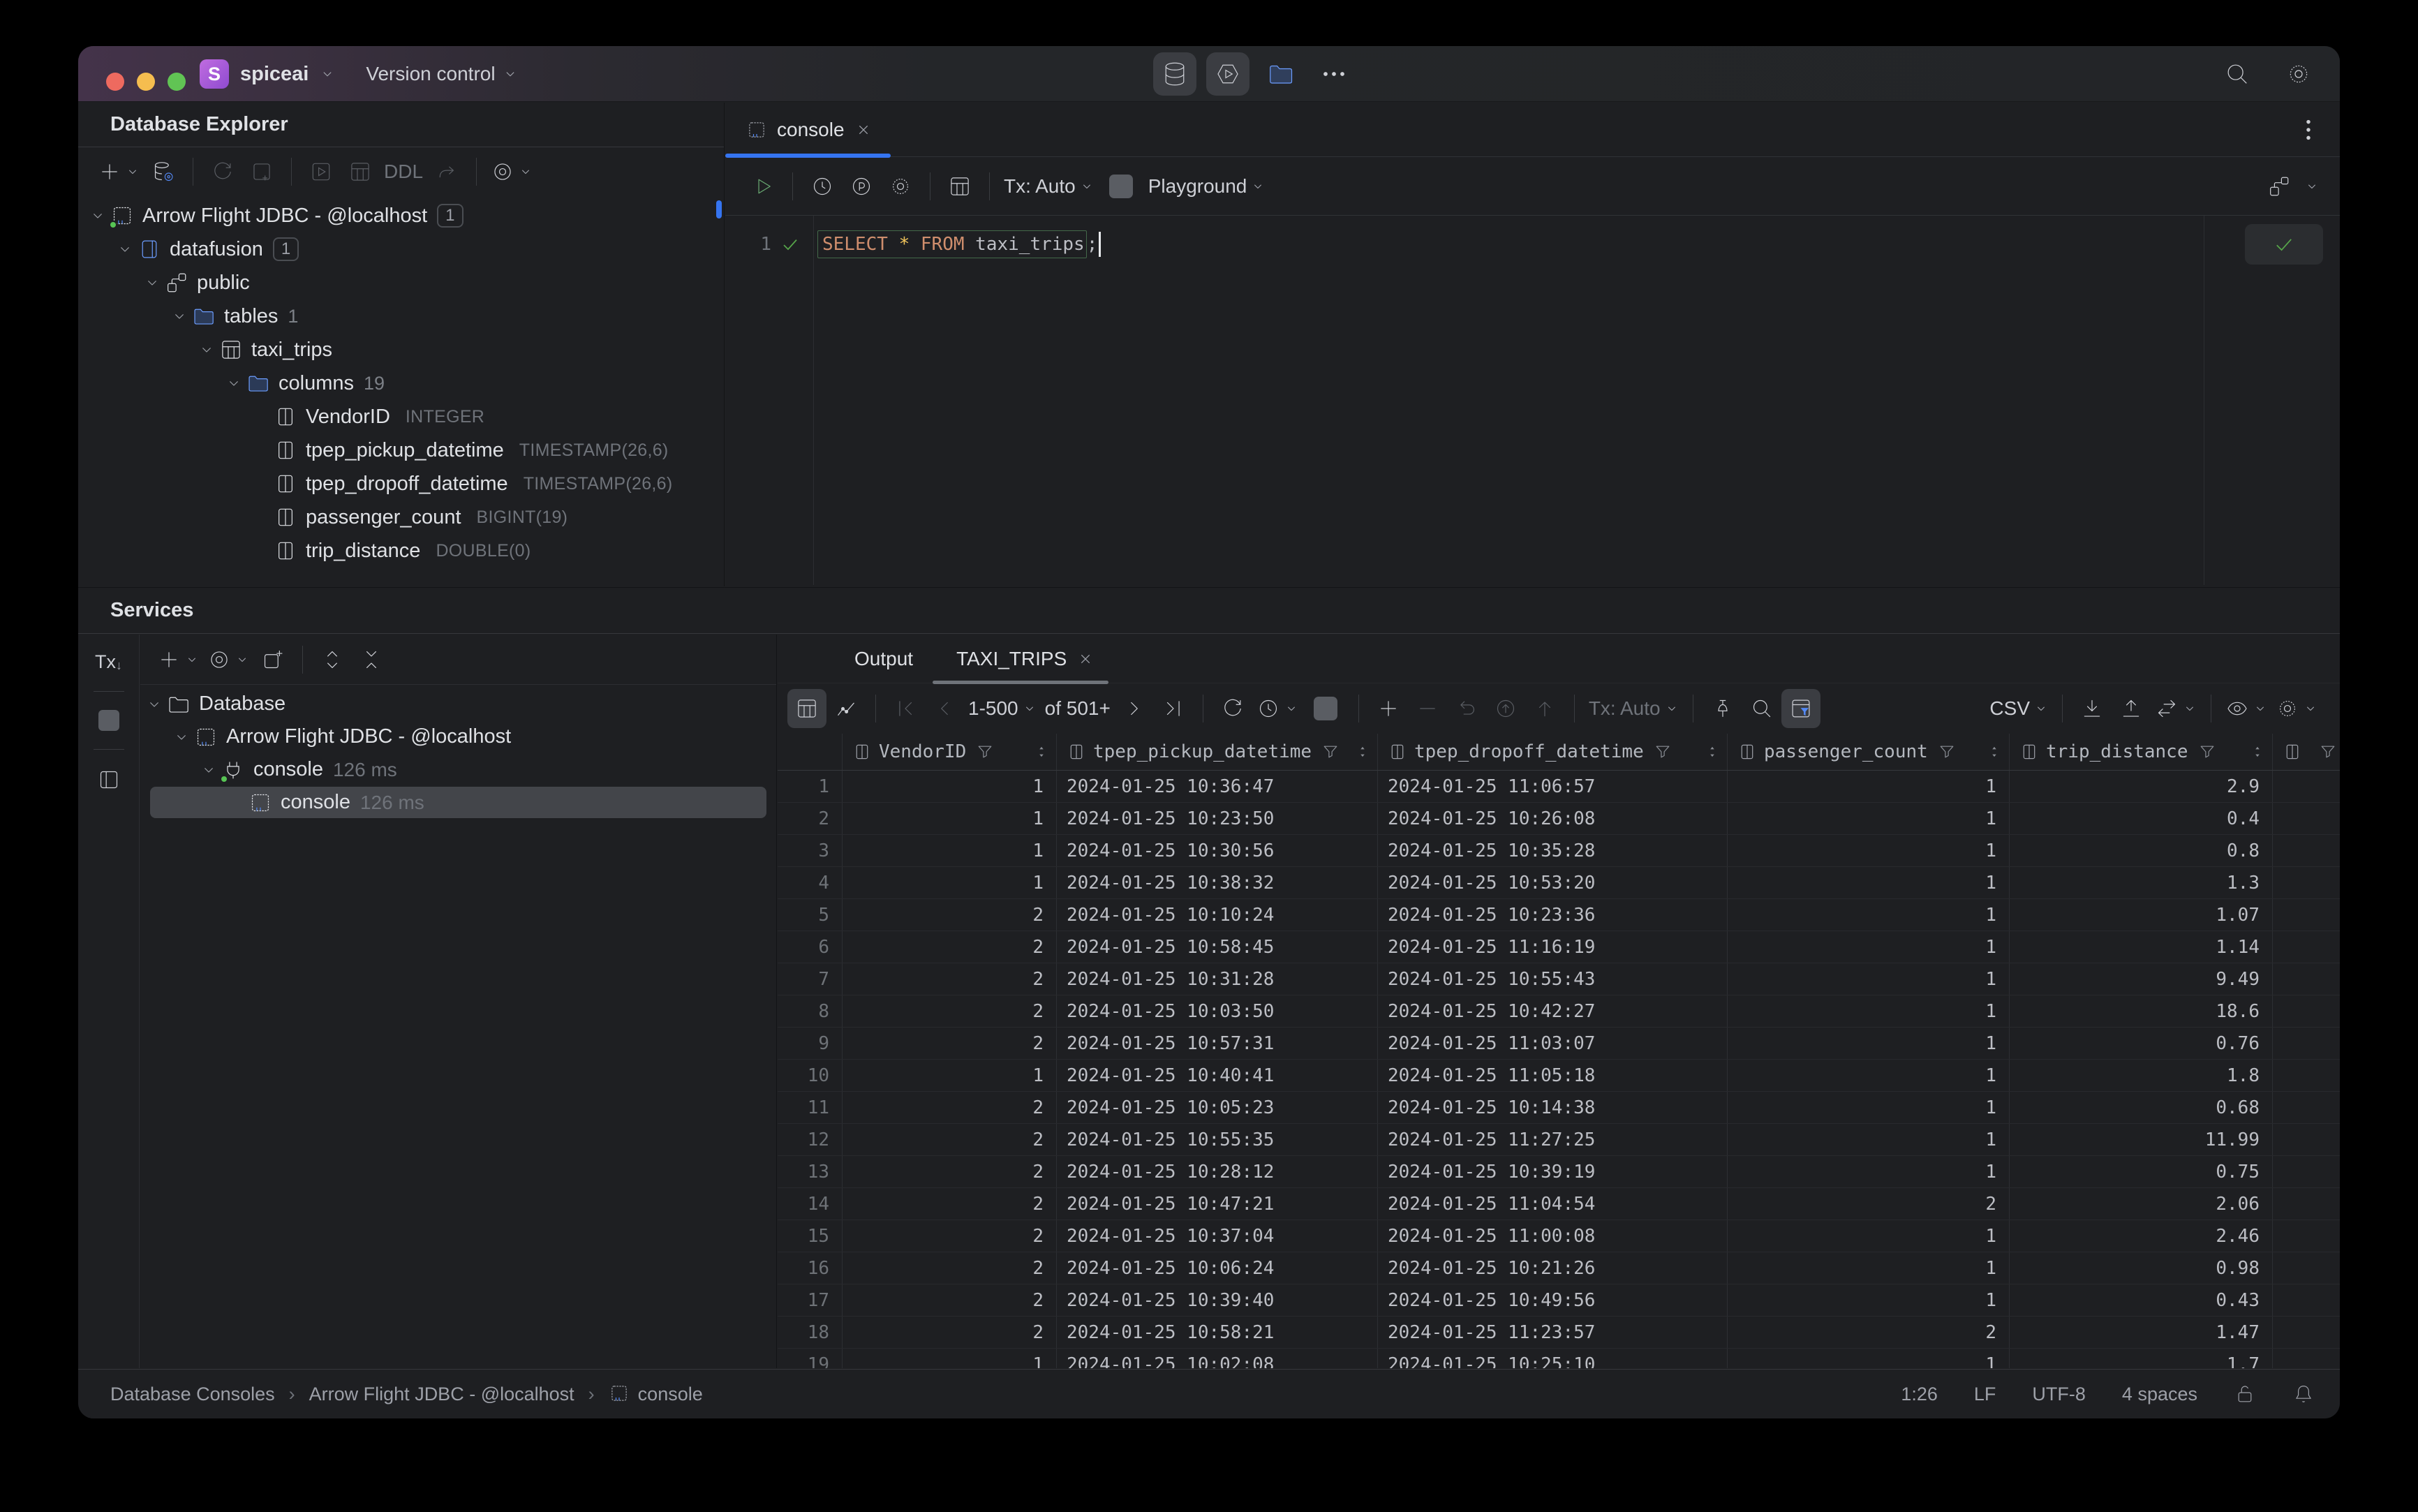 This screenshot has width=2418, height=1512. What do you see at coordinates (2141, 1139) in the screenshot?
I see `cell: 11.99` at bounding box center [2141, 1139].